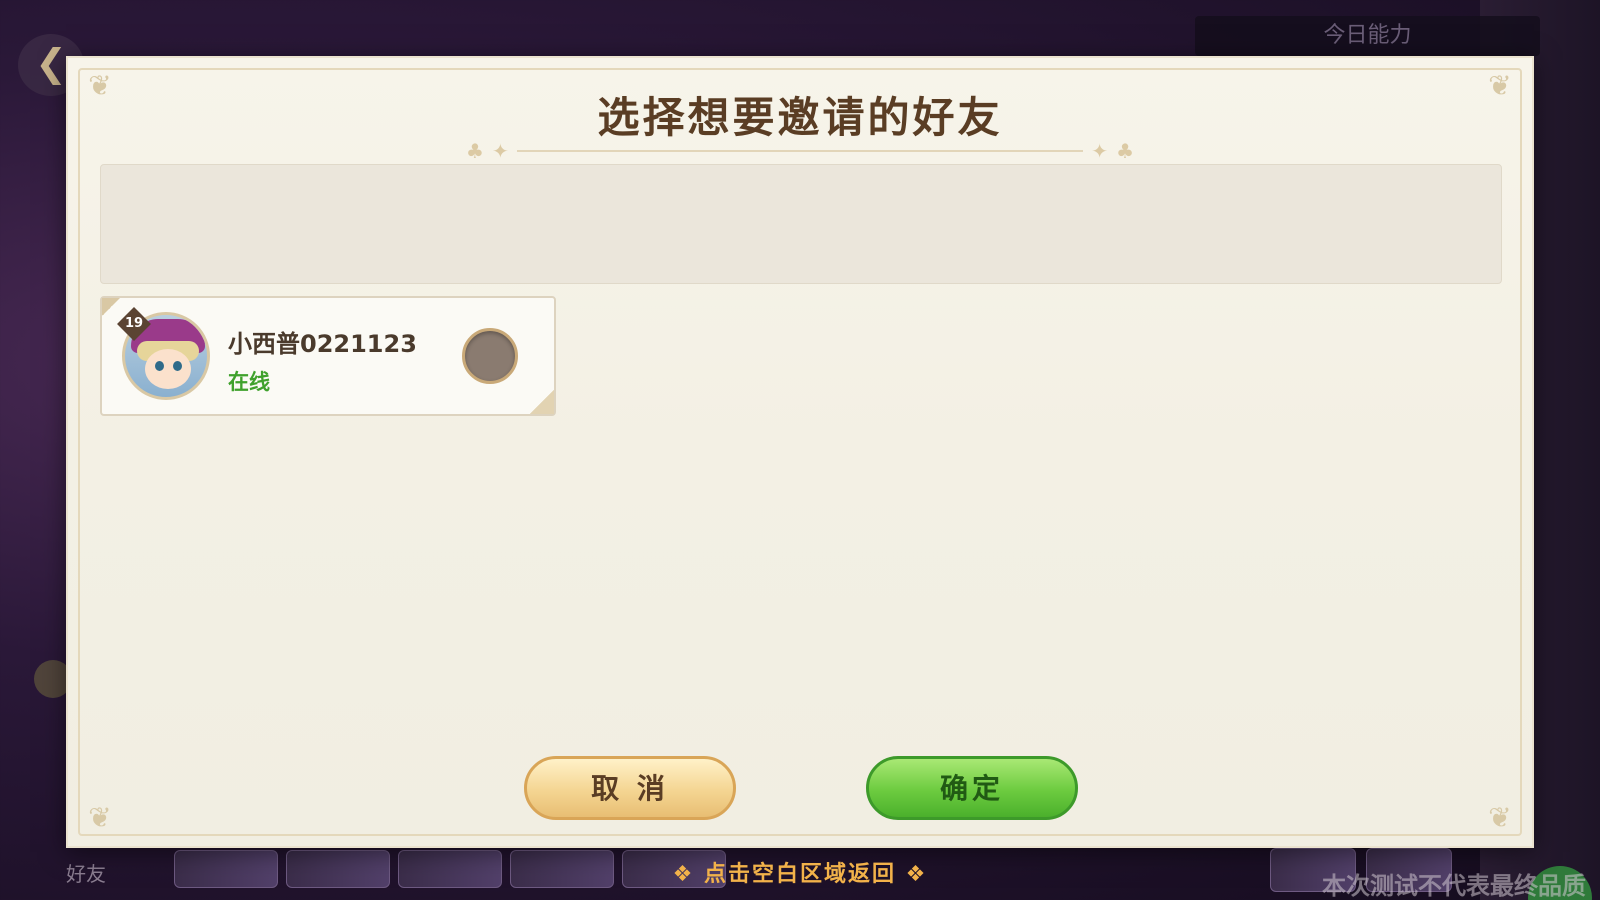 The image size is (1600, 900). What do you see at coordinates (490, 356) in the screenshot?
I see `select-radio-button` at bounding box center [490, 356].